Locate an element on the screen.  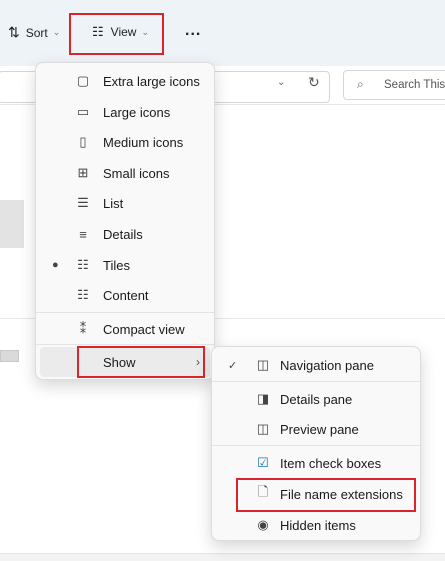
menu-item-label: Medium icons is located at coordinates (143, 142).